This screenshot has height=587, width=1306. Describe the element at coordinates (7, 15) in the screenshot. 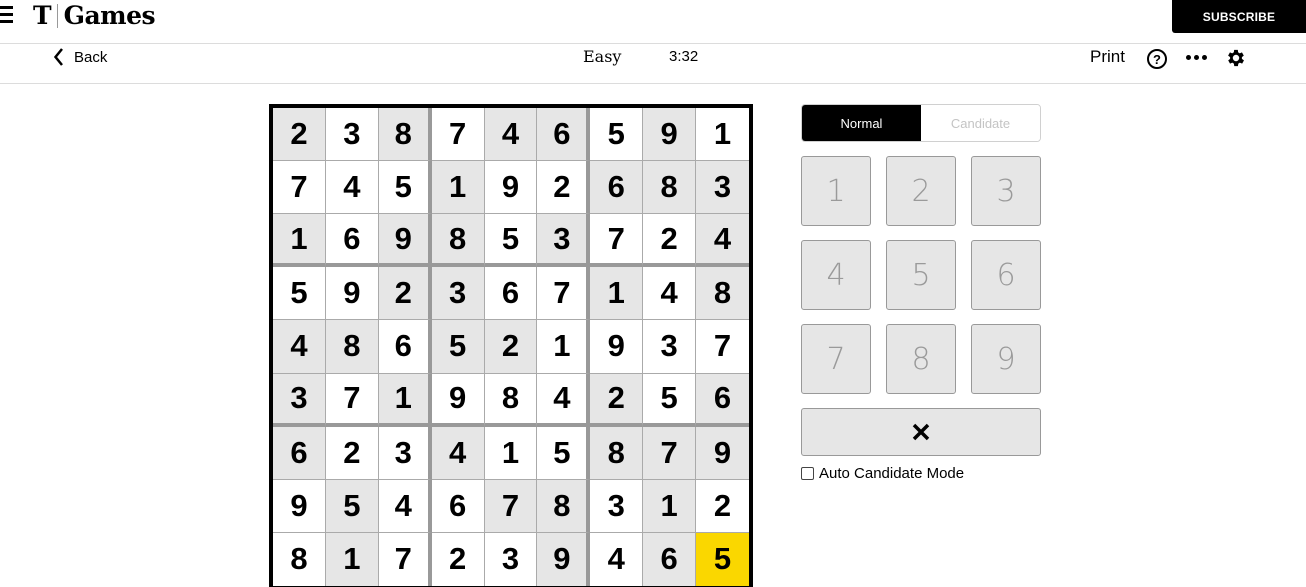

I see `hamburger-menu-icon` at that location.